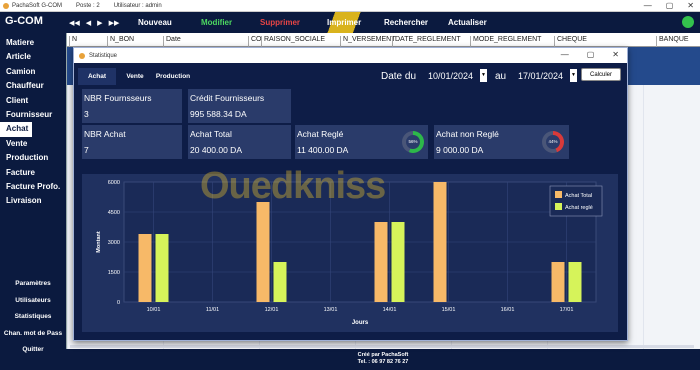 This screenshot has width=700, height=370. I want to click on nouveau-button: Nouveau, so click(155, 22).